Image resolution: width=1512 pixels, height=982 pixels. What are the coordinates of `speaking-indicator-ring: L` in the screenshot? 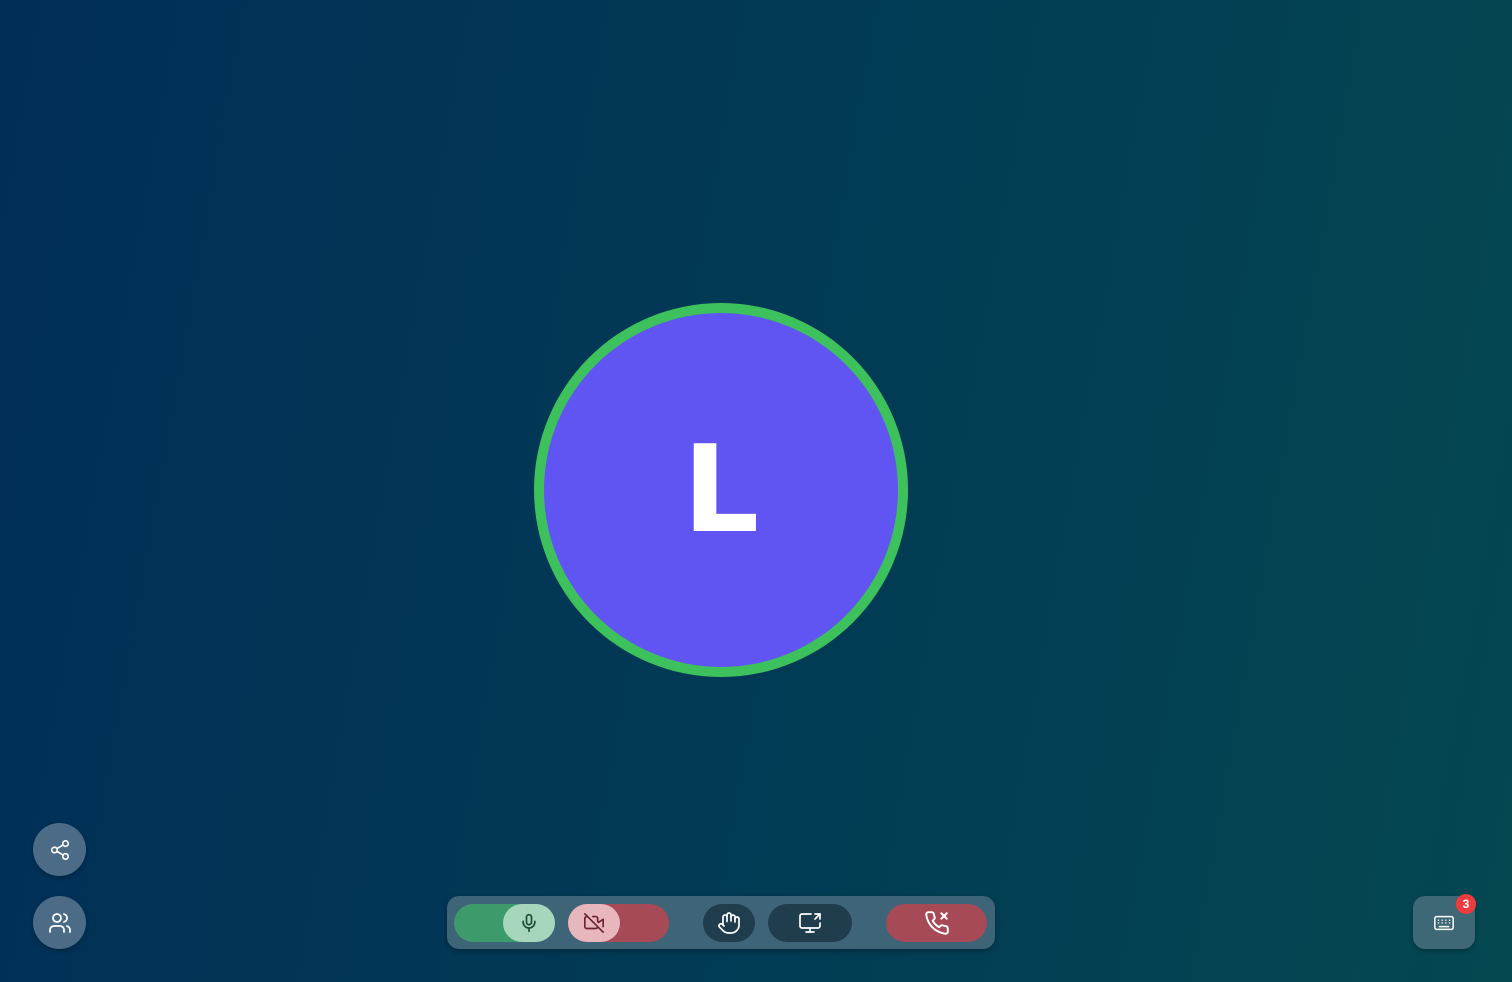 It's located at (721, 490).